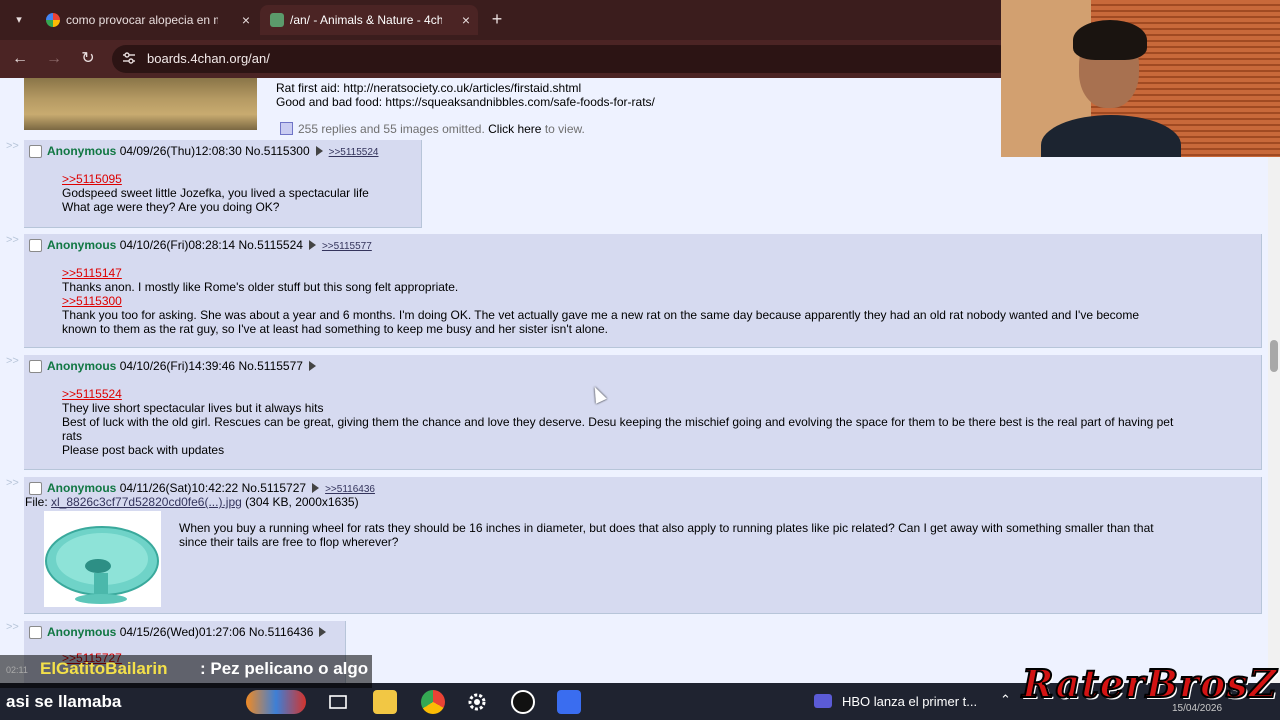  I want to click on backlink: >>5115524, so click(354, 152).